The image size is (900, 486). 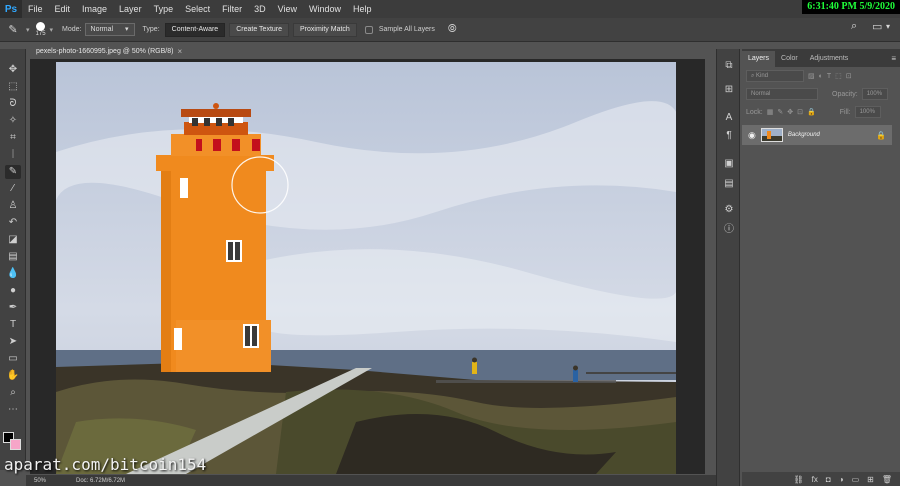 What do you see at coordinates (325, 29) in the screenshot?
I see `proximity-match-button: Proximity Match` at bounding box center [325, 29].